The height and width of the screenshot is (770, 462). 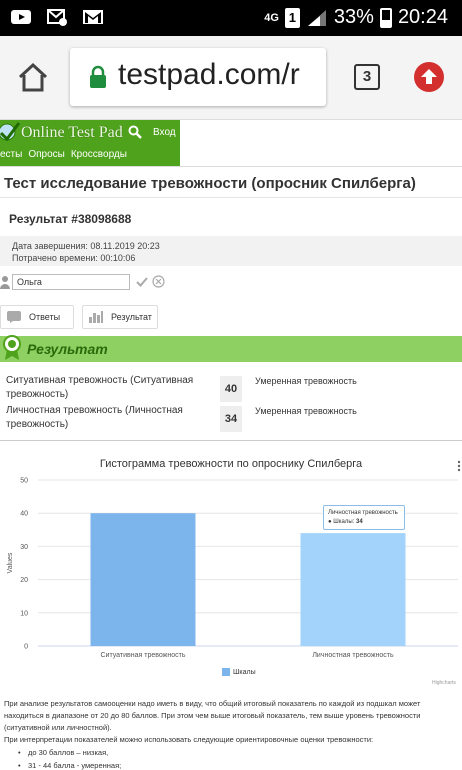 I want to click on divider, so click(x=231, y=440).